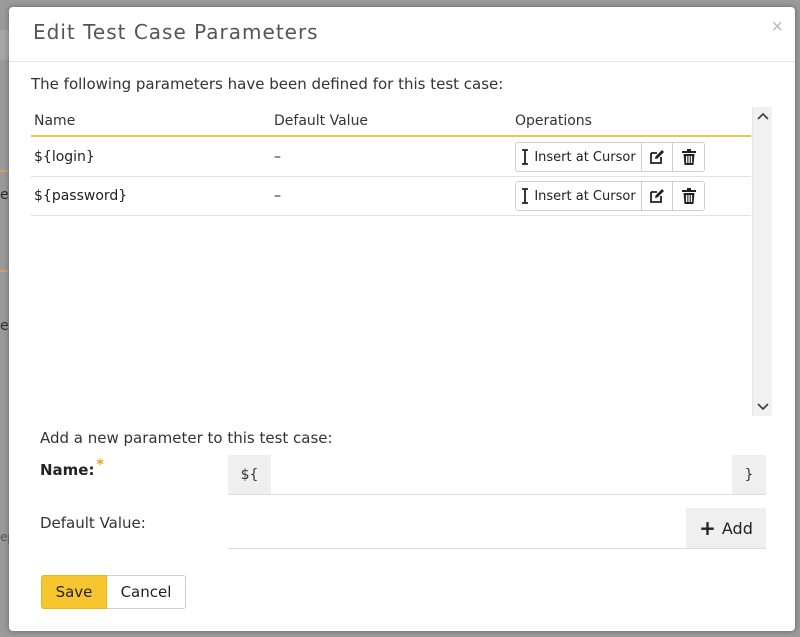 The image size is (800, 637). What do you see at coordinates (67, 470) in the screenshot?
I see `name-label-text: Name:` at bounding box center [67, 470].